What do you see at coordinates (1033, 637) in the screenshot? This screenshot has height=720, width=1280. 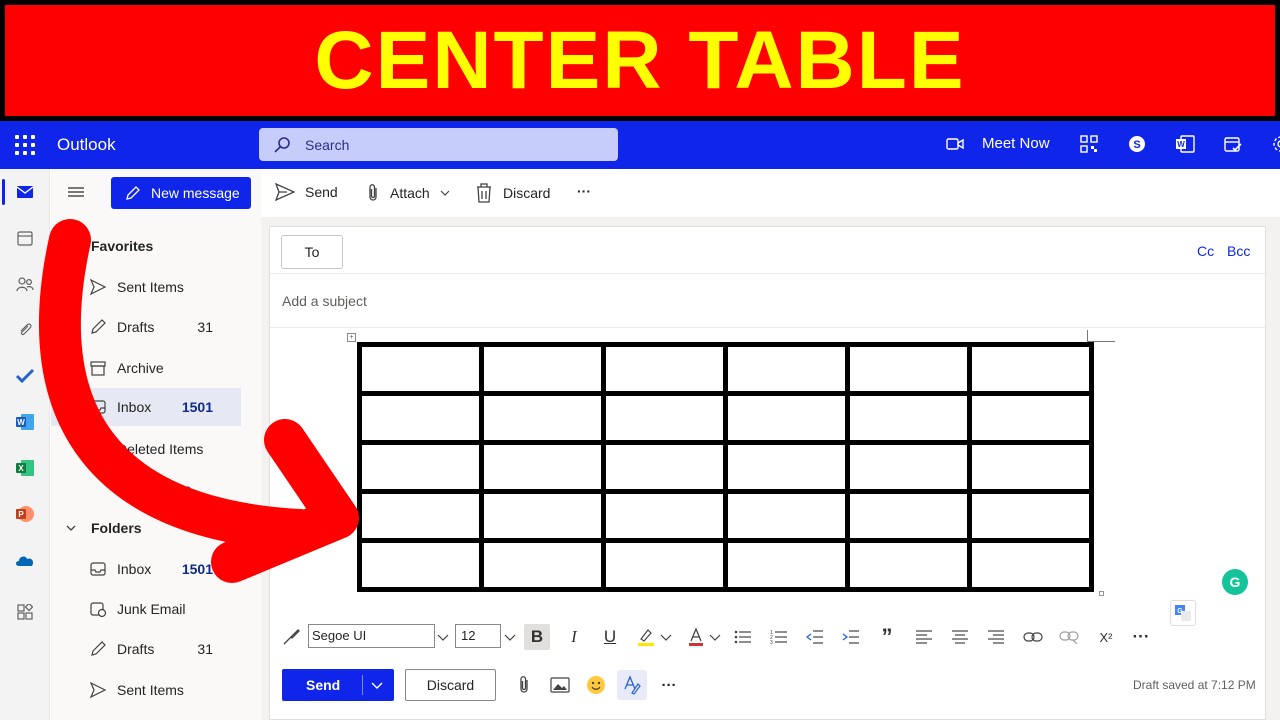 I see `link-icon` at bounding box center [1033, 637].